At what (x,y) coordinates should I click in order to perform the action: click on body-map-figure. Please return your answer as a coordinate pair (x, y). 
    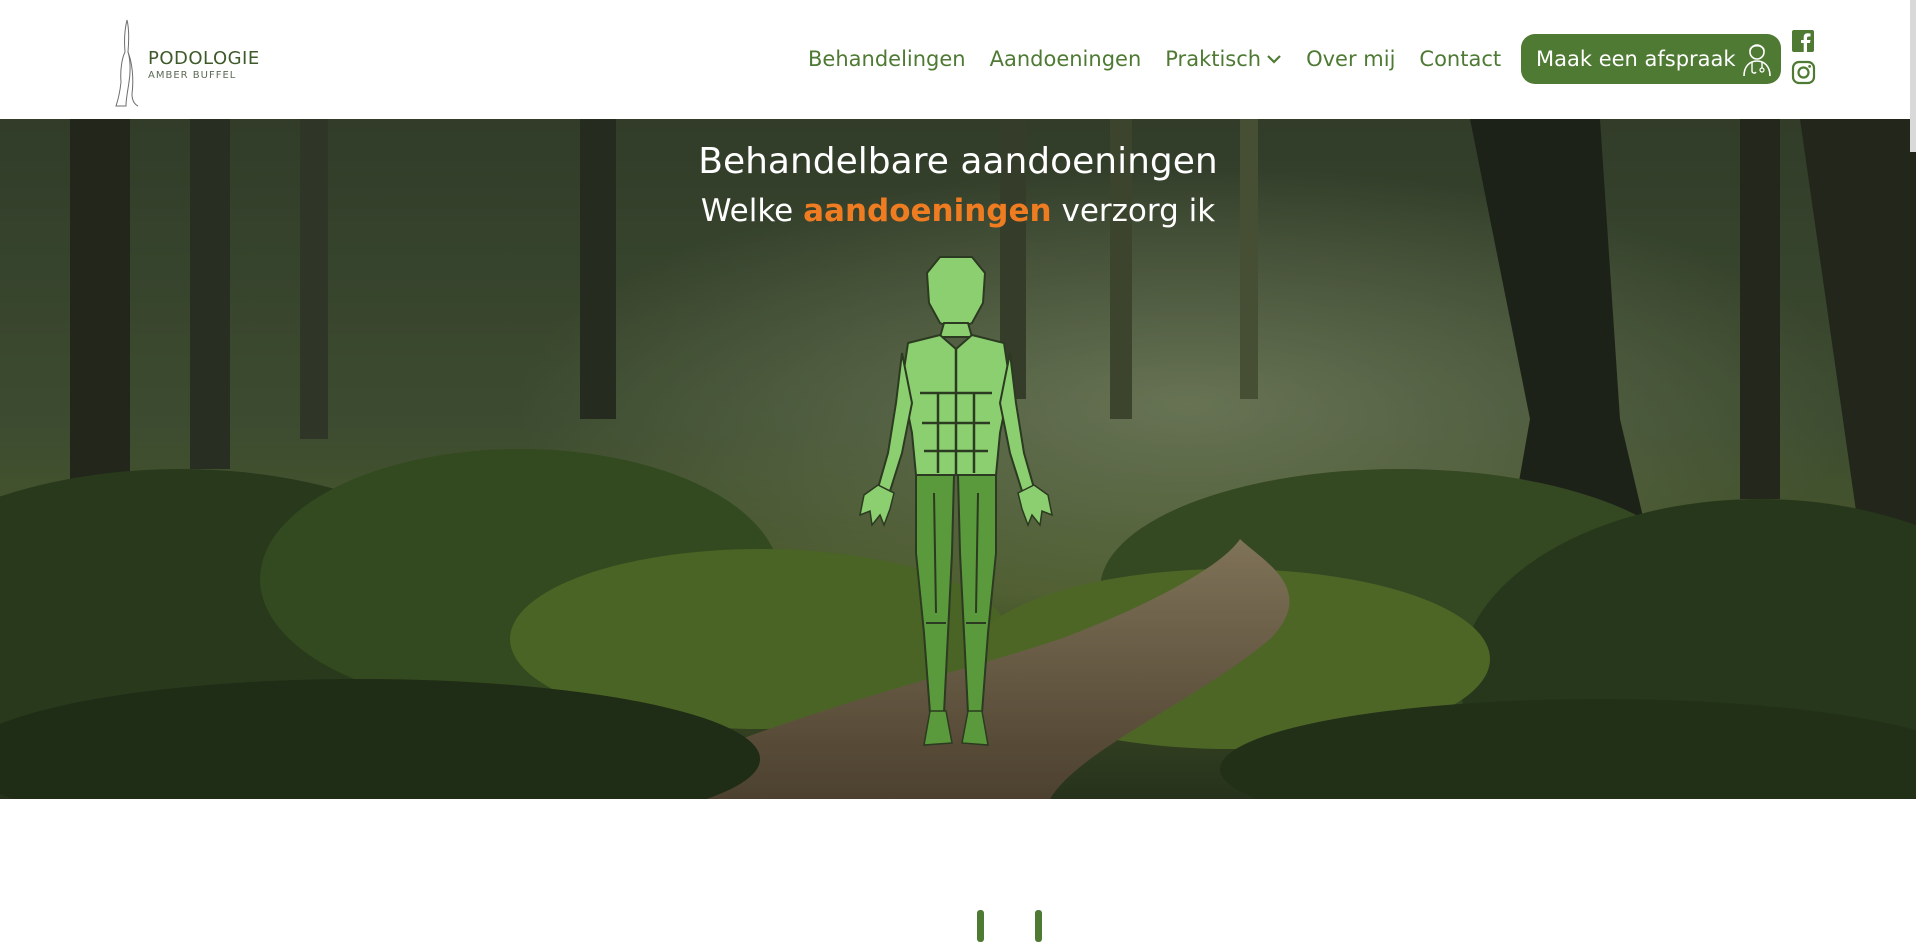
    Looking at the image, I should click on (956, 503).